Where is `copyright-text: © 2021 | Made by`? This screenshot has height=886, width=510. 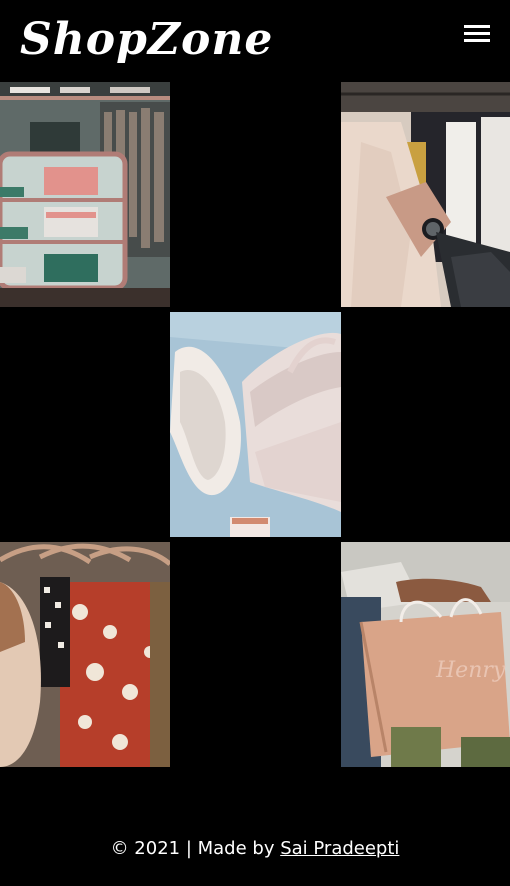 copyright-text: © 2021 | Made by is located at coordinates (195, 848).